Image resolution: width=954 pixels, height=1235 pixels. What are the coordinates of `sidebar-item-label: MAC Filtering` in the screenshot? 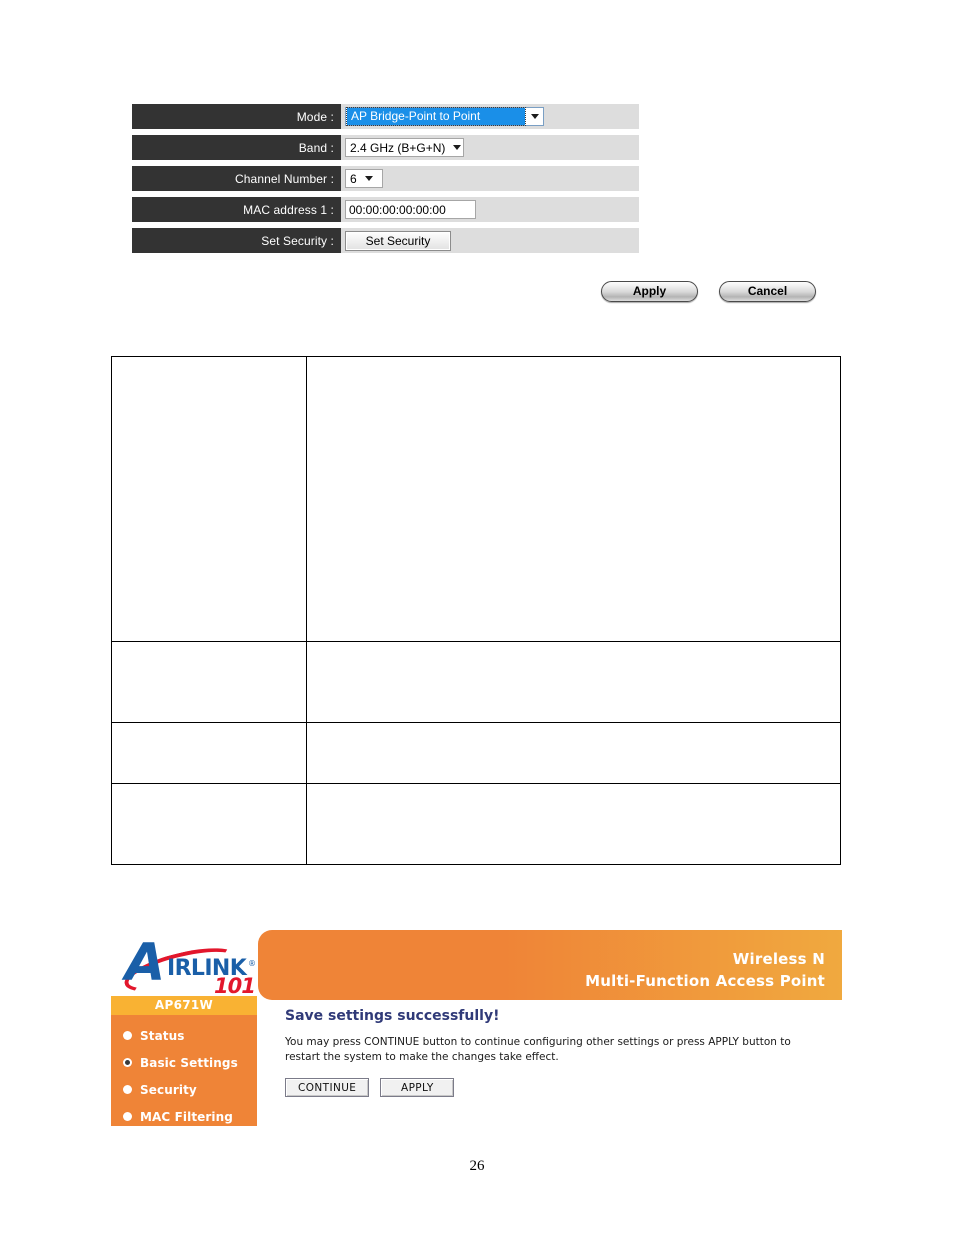 It's located at (186, 1116).